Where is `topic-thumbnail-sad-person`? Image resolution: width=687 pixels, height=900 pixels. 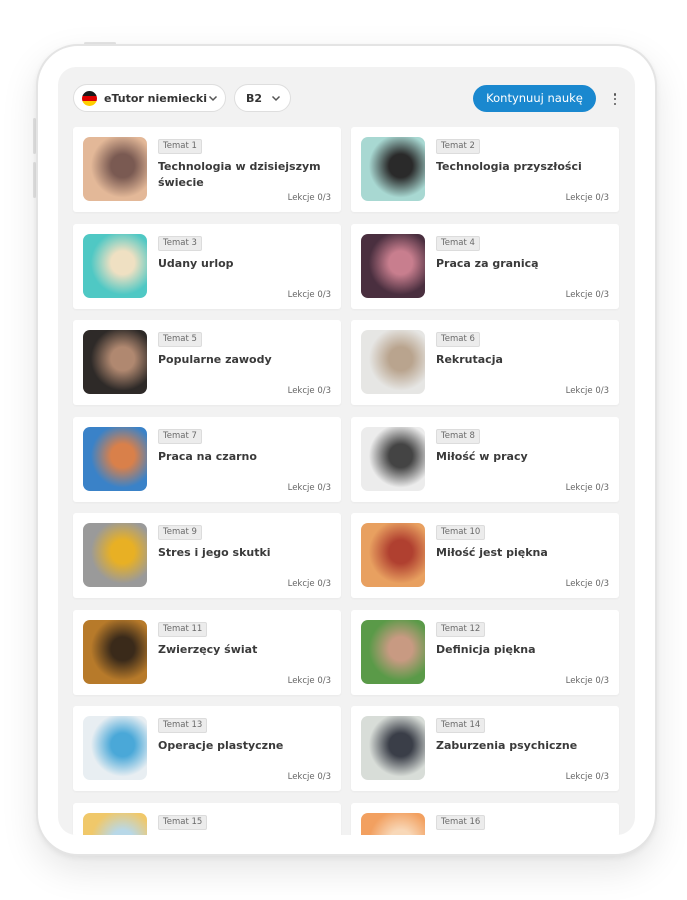 topic-thumbnail-sad-person is located at coordinates (393, 748).